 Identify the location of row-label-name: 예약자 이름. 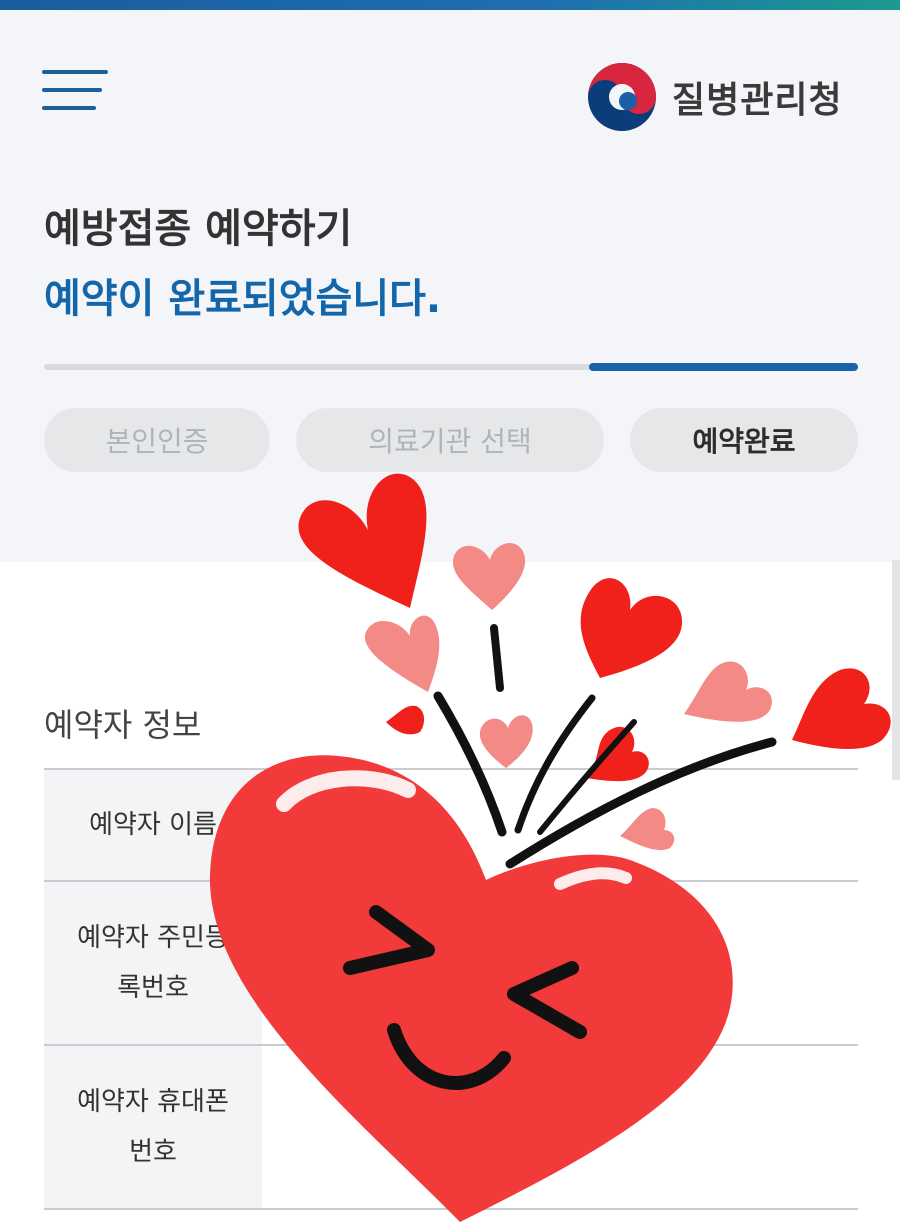
(153, 825).